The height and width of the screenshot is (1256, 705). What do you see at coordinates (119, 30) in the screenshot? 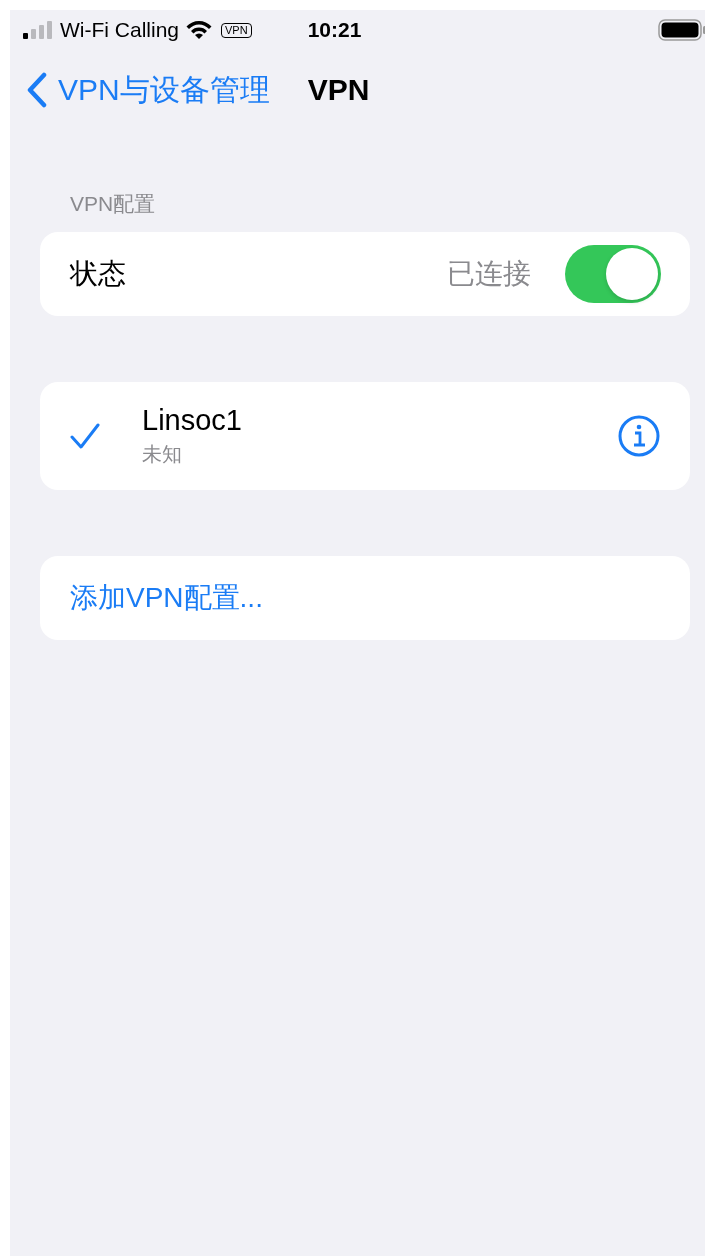
I see `carrier-label: Wi-Fi Calling` at bounding box center [119, 30].